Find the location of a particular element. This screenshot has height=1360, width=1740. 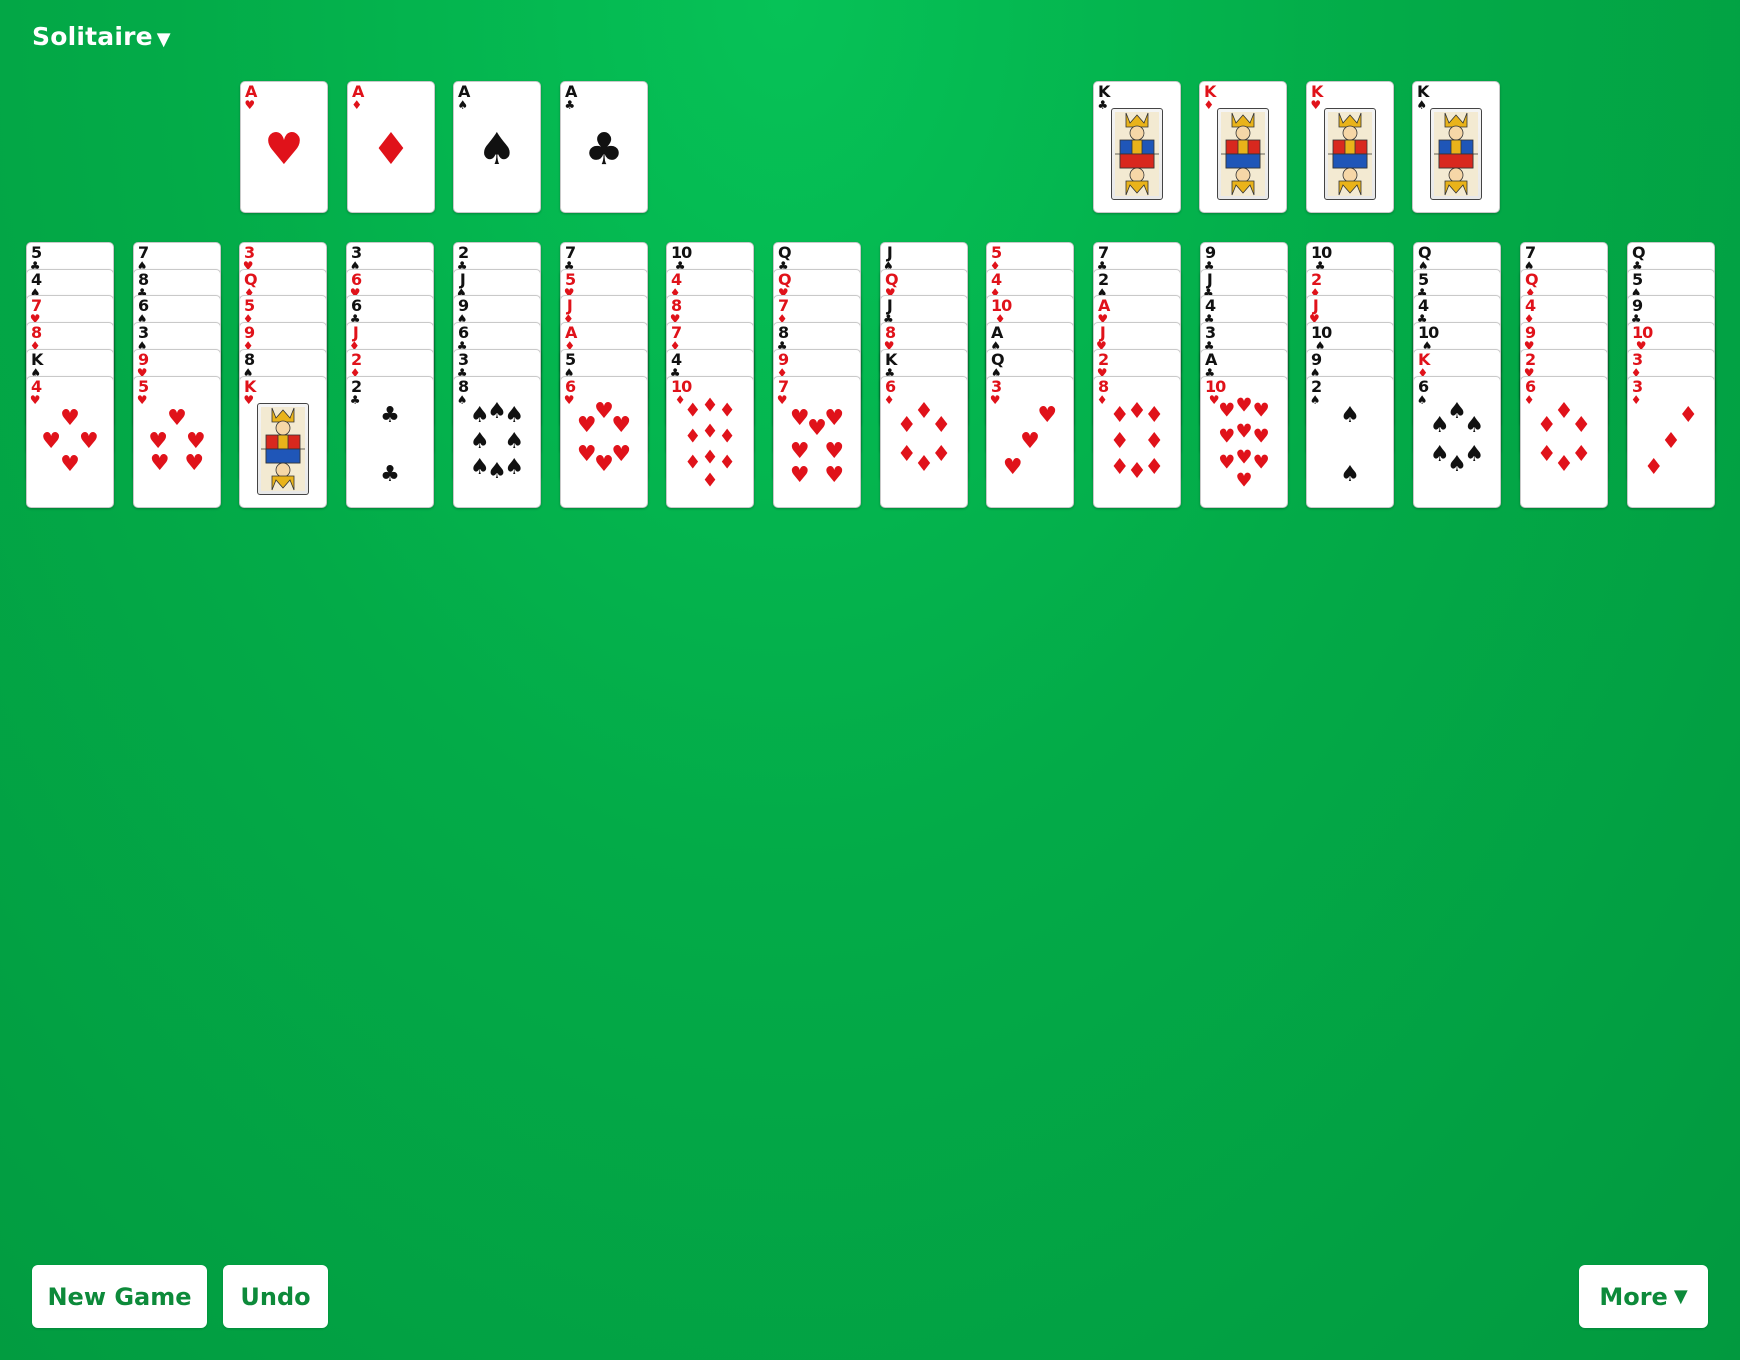

card-index: 5 ♥ is located at coordinates (143, 393).